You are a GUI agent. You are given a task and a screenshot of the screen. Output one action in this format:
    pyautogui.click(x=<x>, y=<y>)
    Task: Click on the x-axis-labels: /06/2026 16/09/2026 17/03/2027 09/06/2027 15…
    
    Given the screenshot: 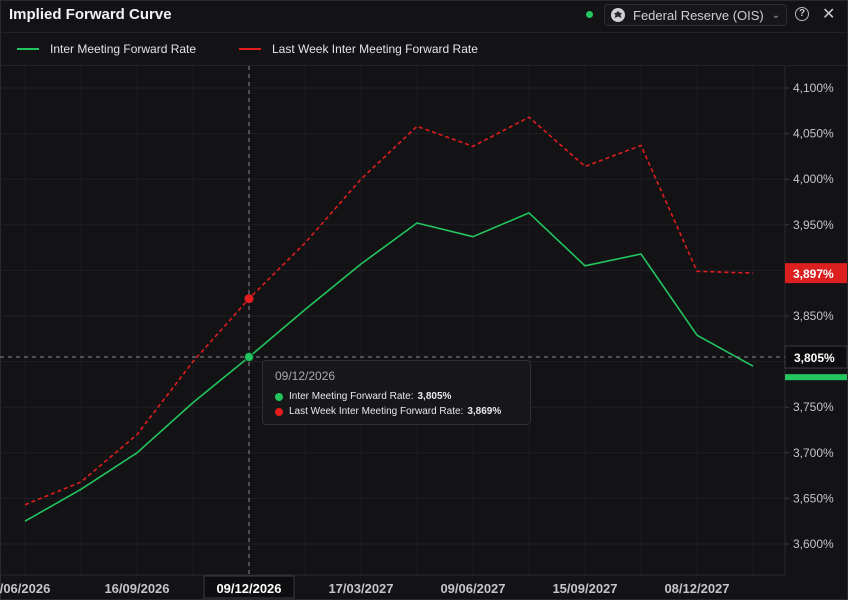 What is the action you would take?
    pyautogui.click(x=365, y=588)
    